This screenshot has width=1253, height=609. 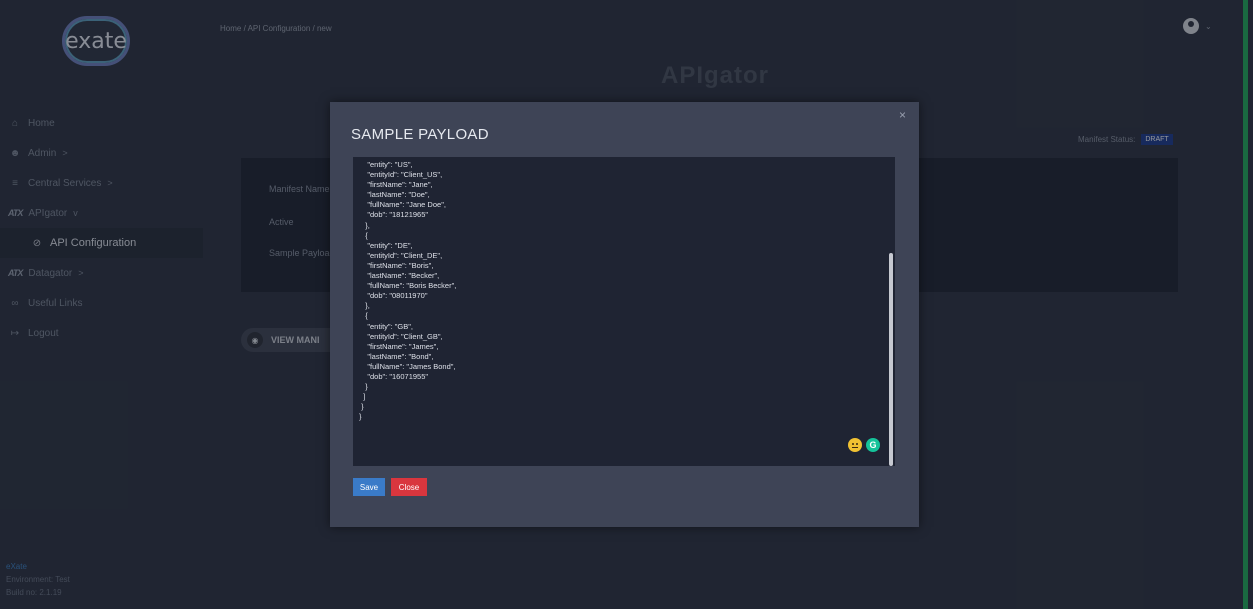 I want to click on save-button: Save, so click(x=369, y=487).